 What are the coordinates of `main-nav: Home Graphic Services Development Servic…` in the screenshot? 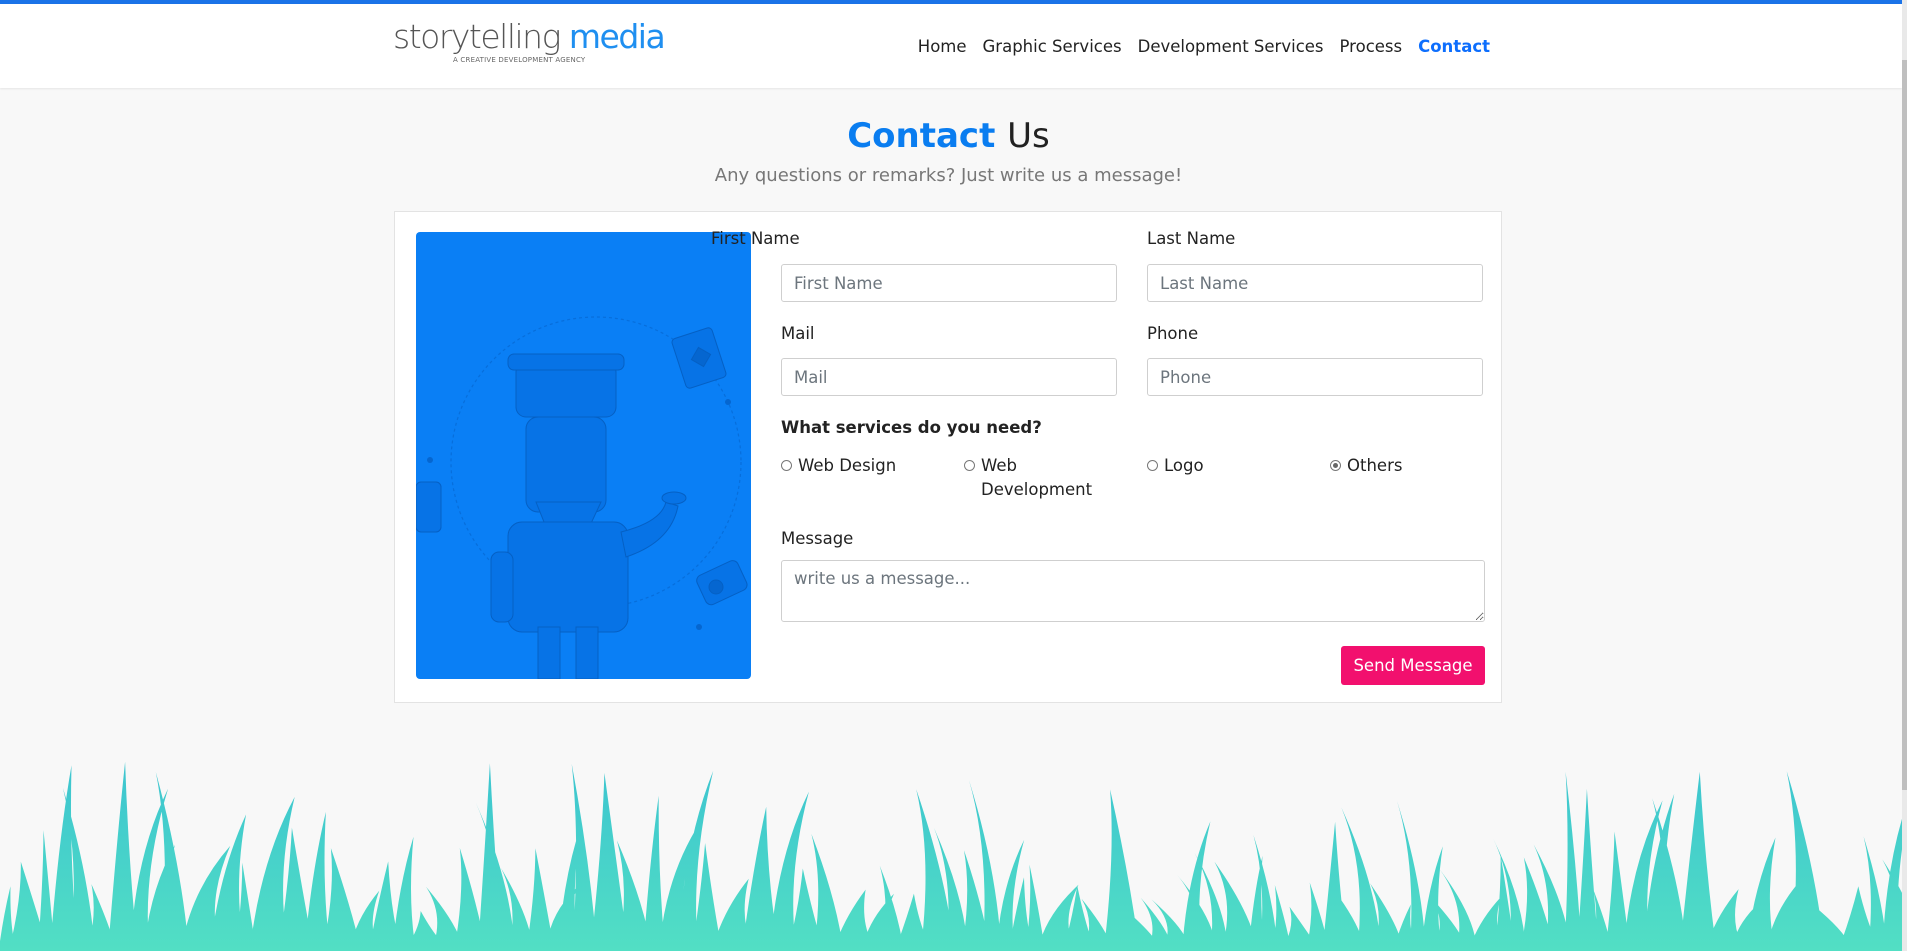 It's located at (1204, 47).